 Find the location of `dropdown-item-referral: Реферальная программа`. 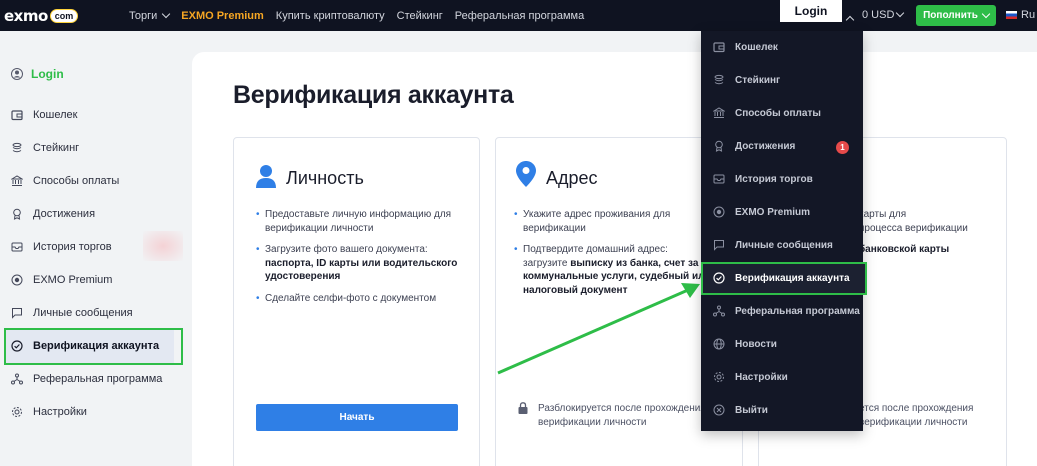

dropdown-item-referral: Реферальная программа is located at coordinates (786, 311).